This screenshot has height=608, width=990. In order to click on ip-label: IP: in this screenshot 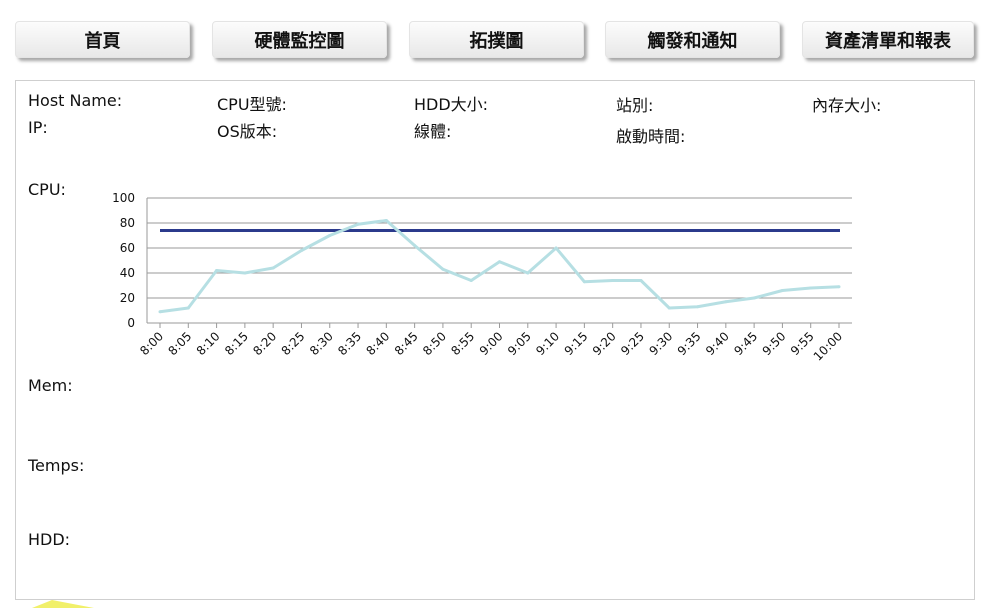, I will do `click(38, 127)`.